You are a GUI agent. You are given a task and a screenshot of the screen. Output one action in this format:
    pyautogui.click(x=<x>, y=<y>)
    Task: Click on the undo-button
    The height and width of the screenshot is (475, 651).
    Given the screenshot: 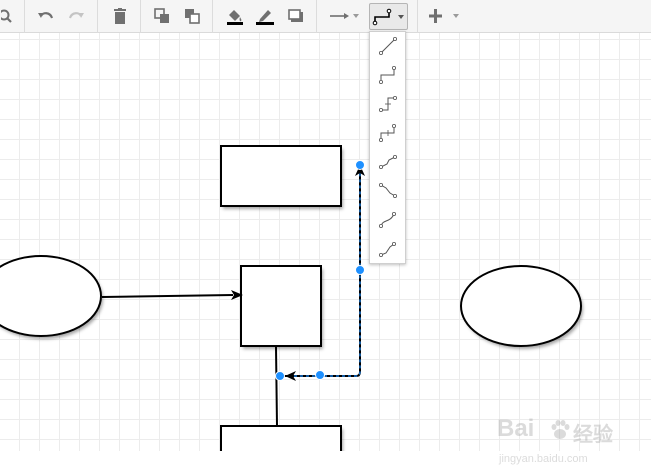 What is the action you would take?
    pyautogui.click(x=46, y=16)
    